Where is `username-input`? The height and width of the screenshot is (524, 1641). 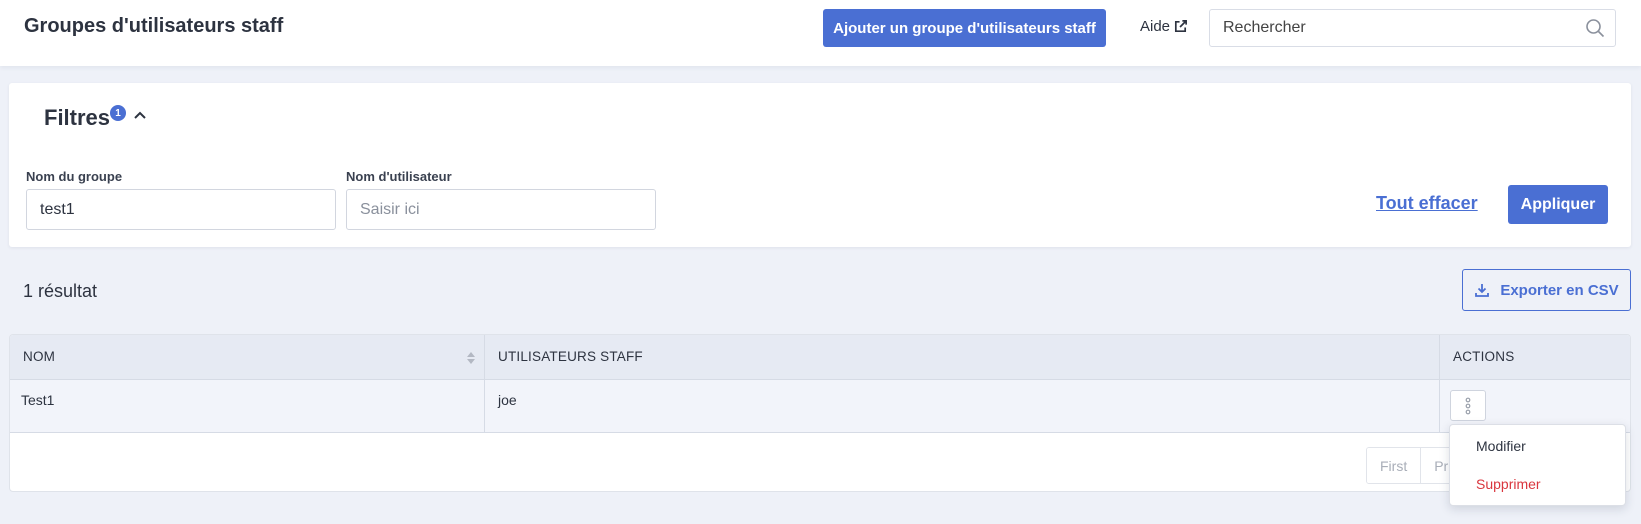 username-input is located at coordinates (501, 209).